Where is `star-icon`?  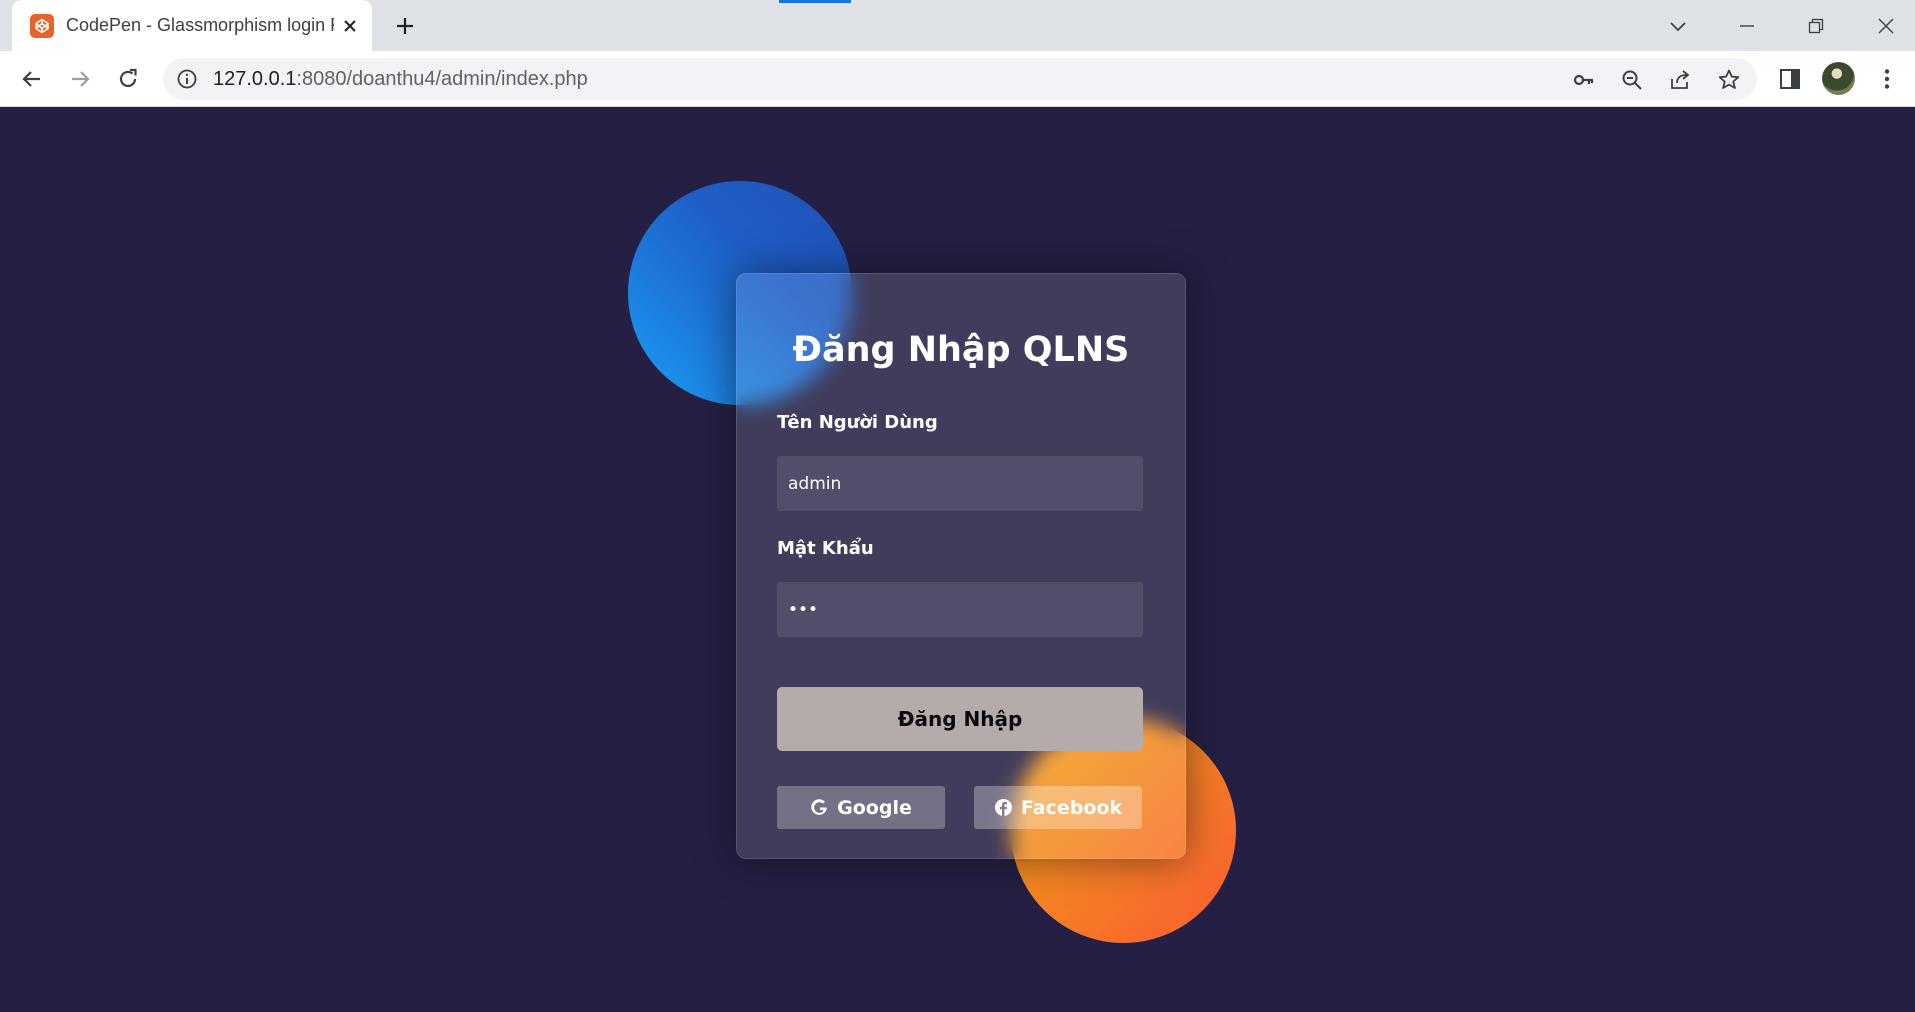 star-icon is located at coordinates (1729, 80).